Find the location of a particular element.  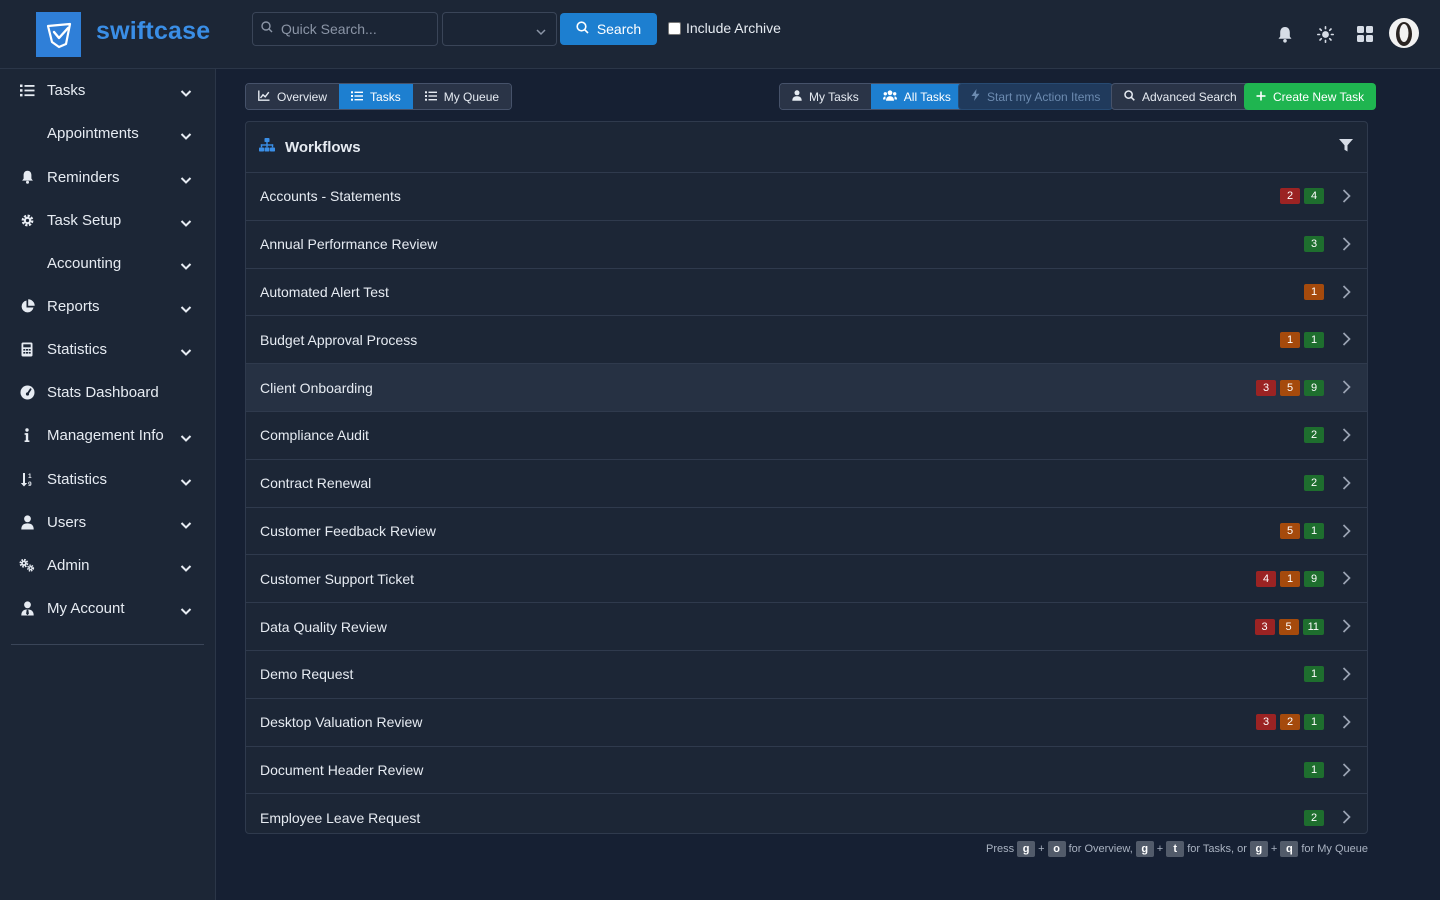

sidebar-item-management-info: Management Info is located at coordinates (107, 435).